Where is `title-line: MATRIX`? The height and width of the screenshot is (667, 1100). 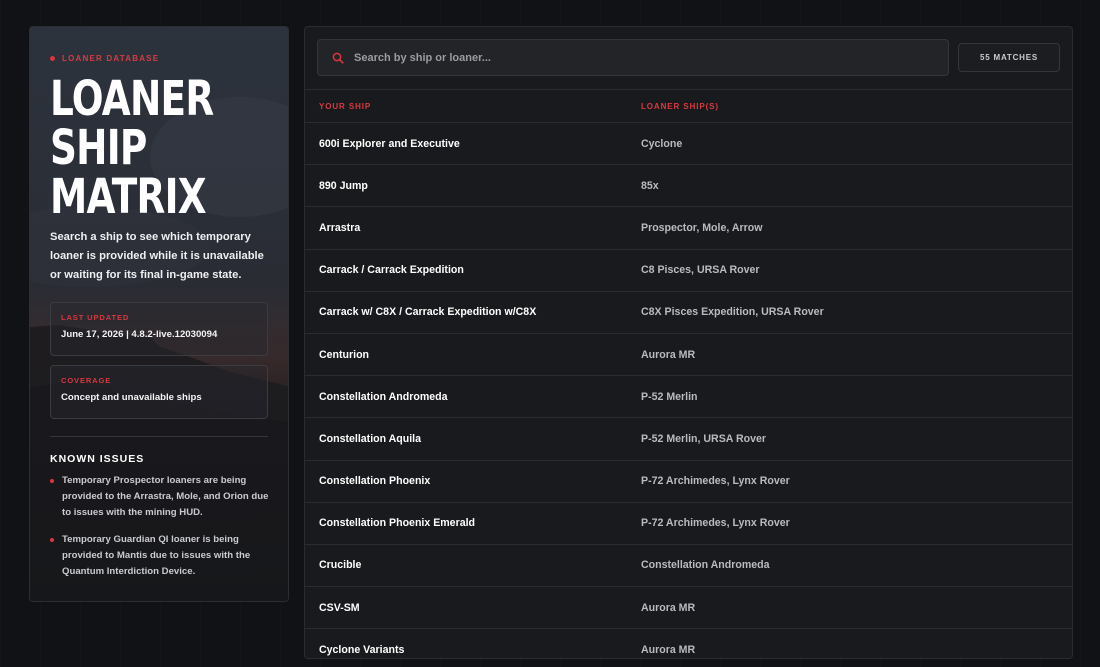 title-line: MATRIX is located at coordinates (128, 197).